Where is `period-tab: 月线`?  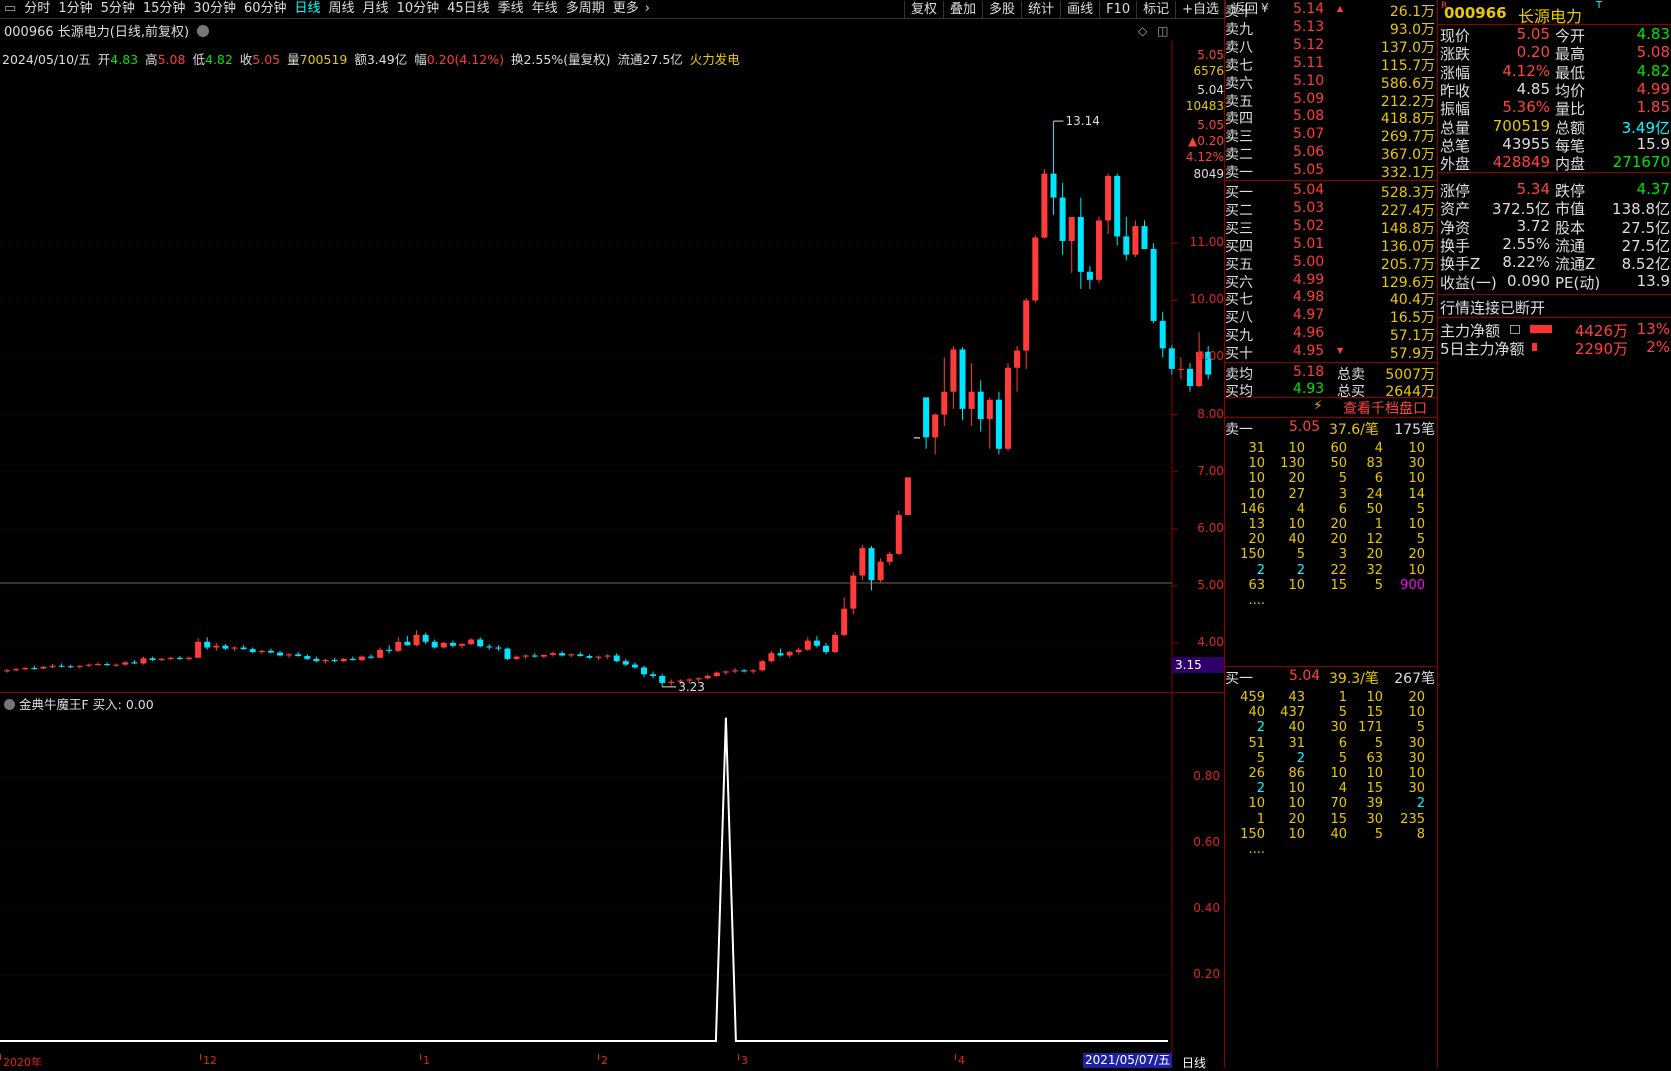
period-tab: 月线 is located at coordinates (376, 9).